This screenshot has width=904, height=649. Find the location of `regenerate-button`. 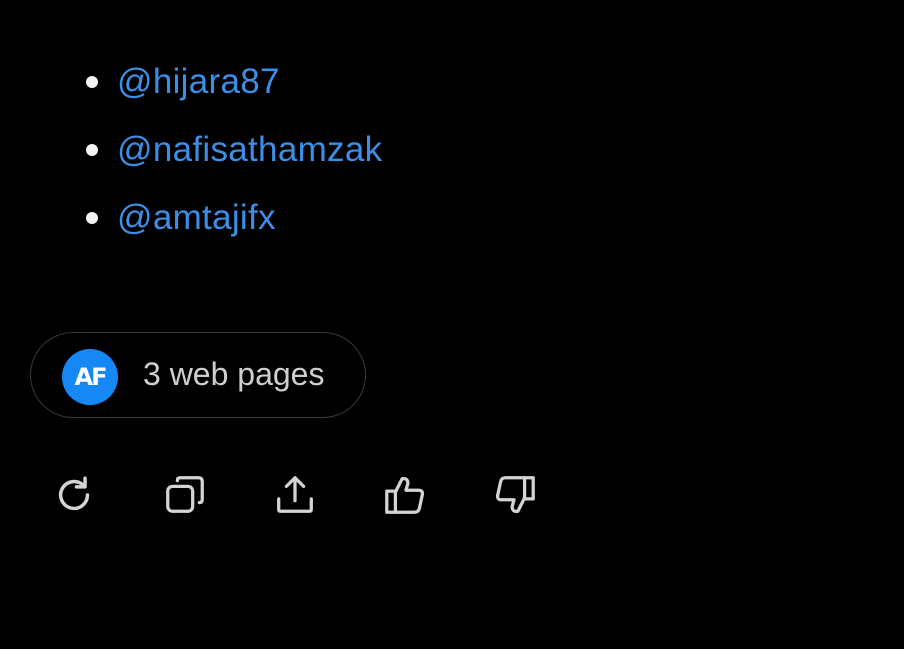

regenerate-button is located at coordinates (75, 495).